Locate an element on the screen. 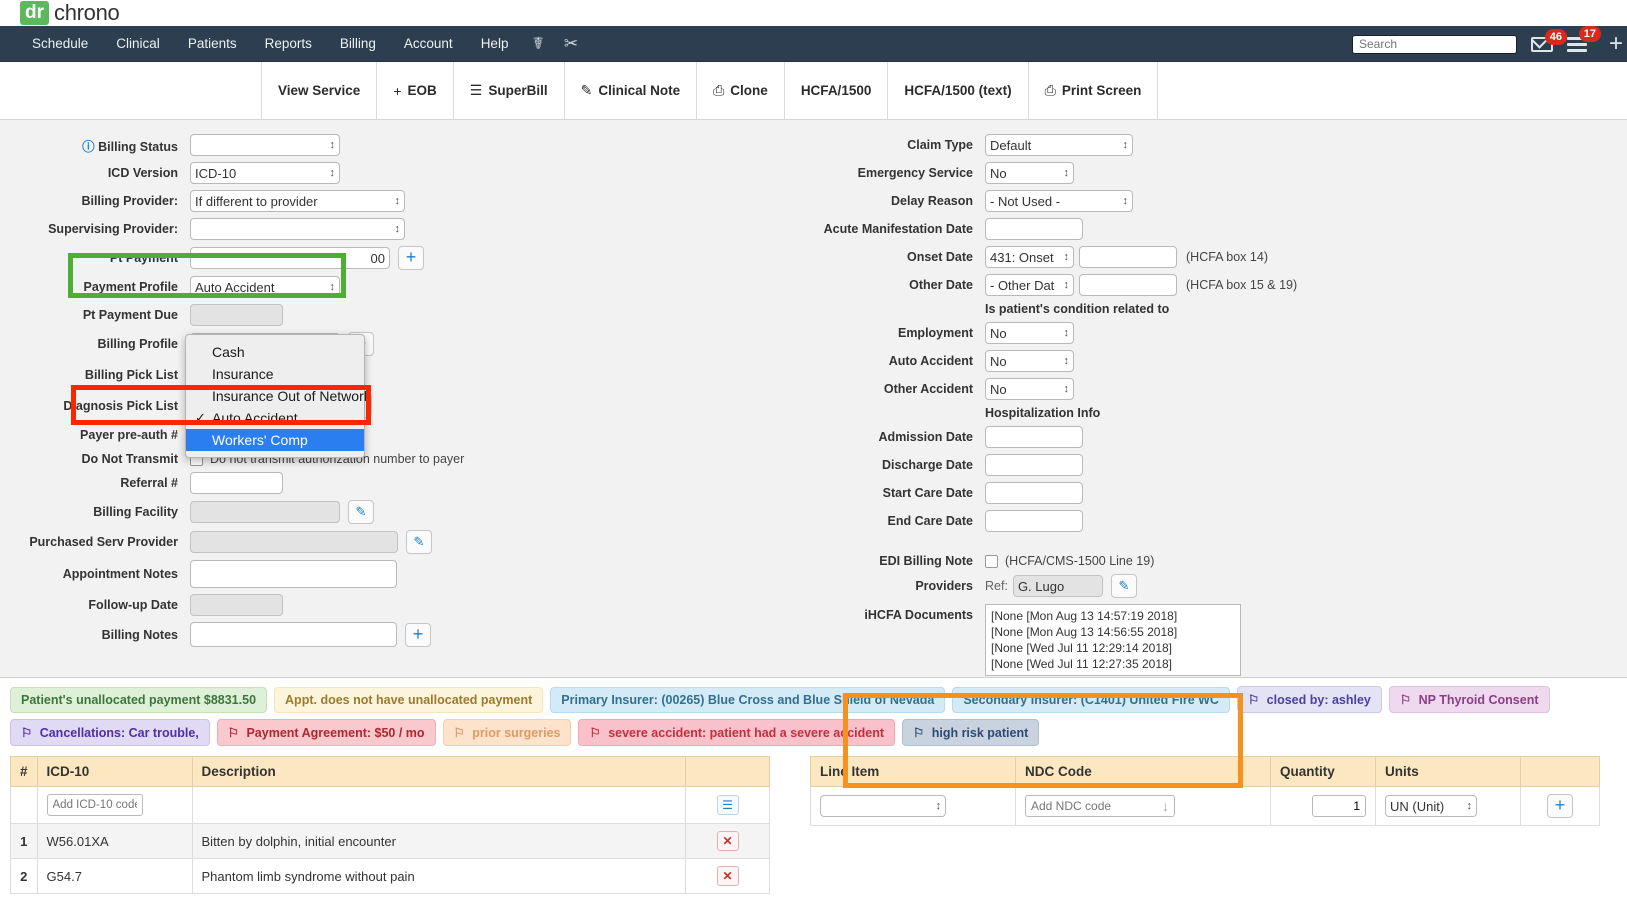 The image size is (1627, 899). discharge-date-input is located at coordinates (1034, 465).